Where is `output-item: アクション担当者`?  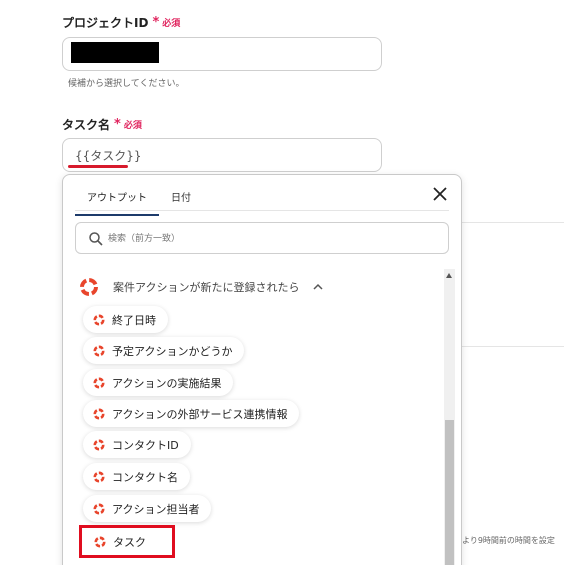
output-item: アクション担当者 is located at coordinates (147, 508).